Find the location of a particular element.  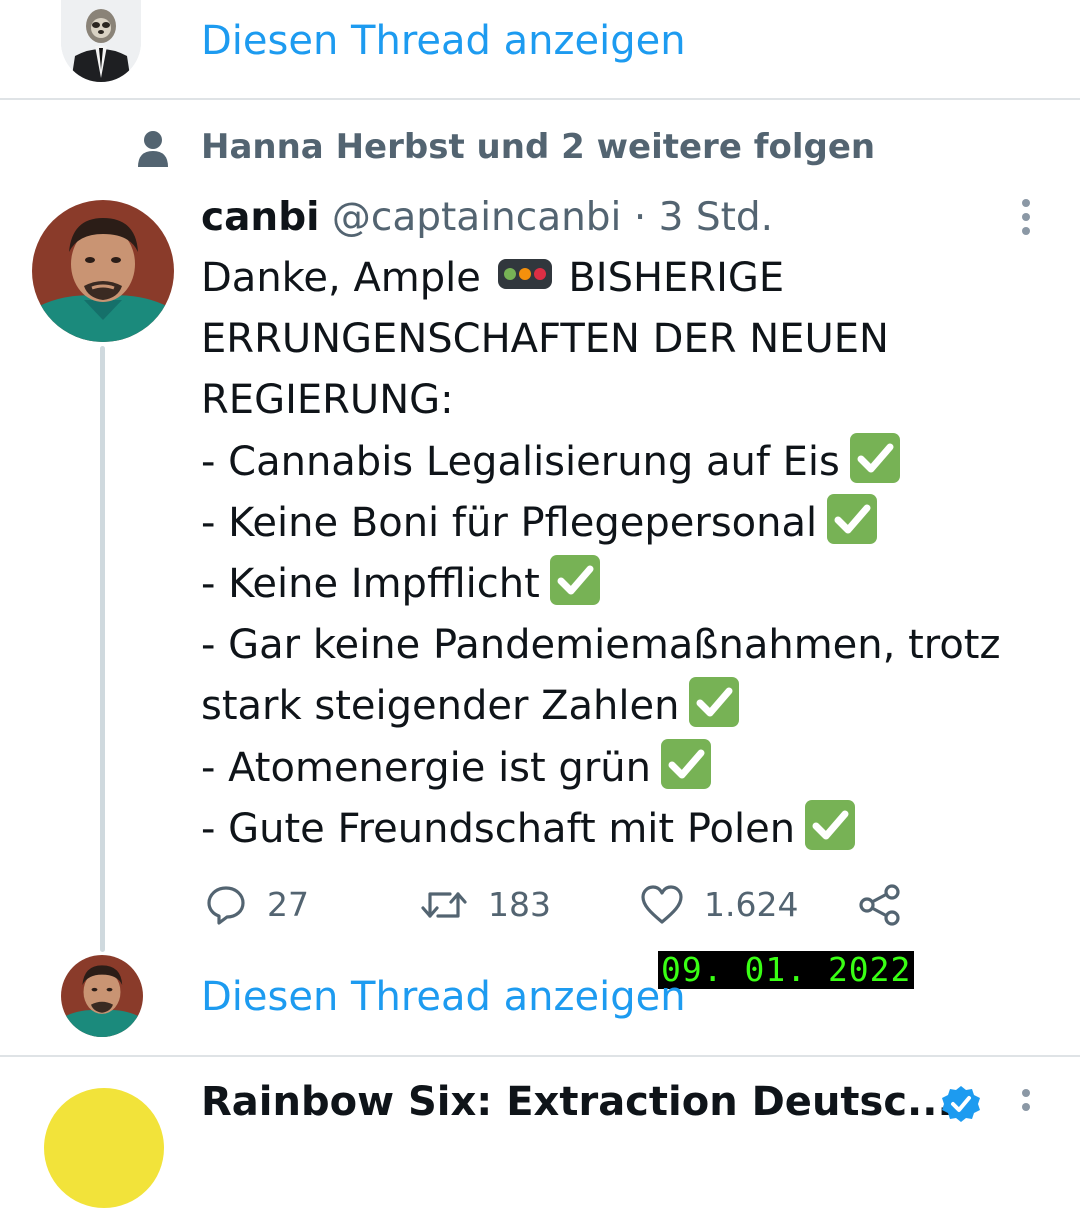

tweet-line: Danke, Ample BISHERIGE is located at coordinates (621, 278).